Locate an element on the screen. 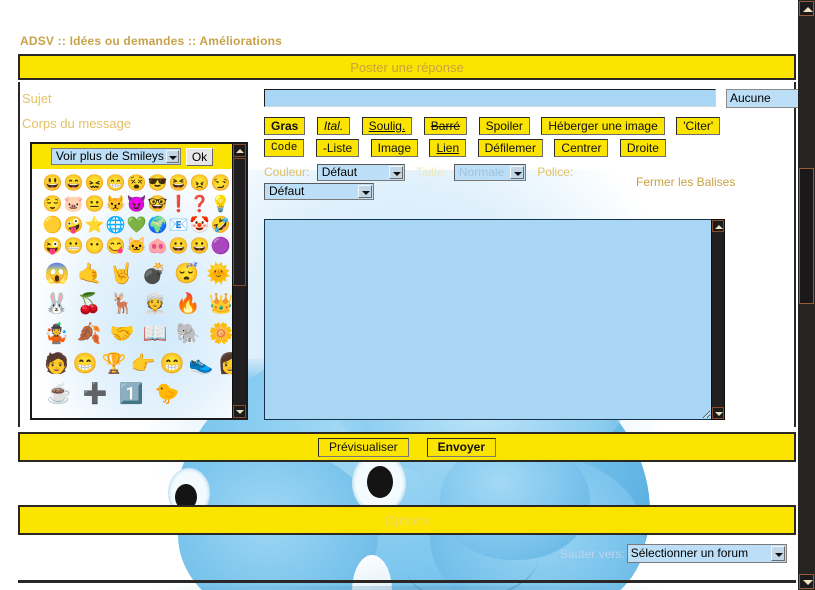 This screenshot has height=590, width=815. smiley-icon: 🌐 is located at coordinates (115, 225).